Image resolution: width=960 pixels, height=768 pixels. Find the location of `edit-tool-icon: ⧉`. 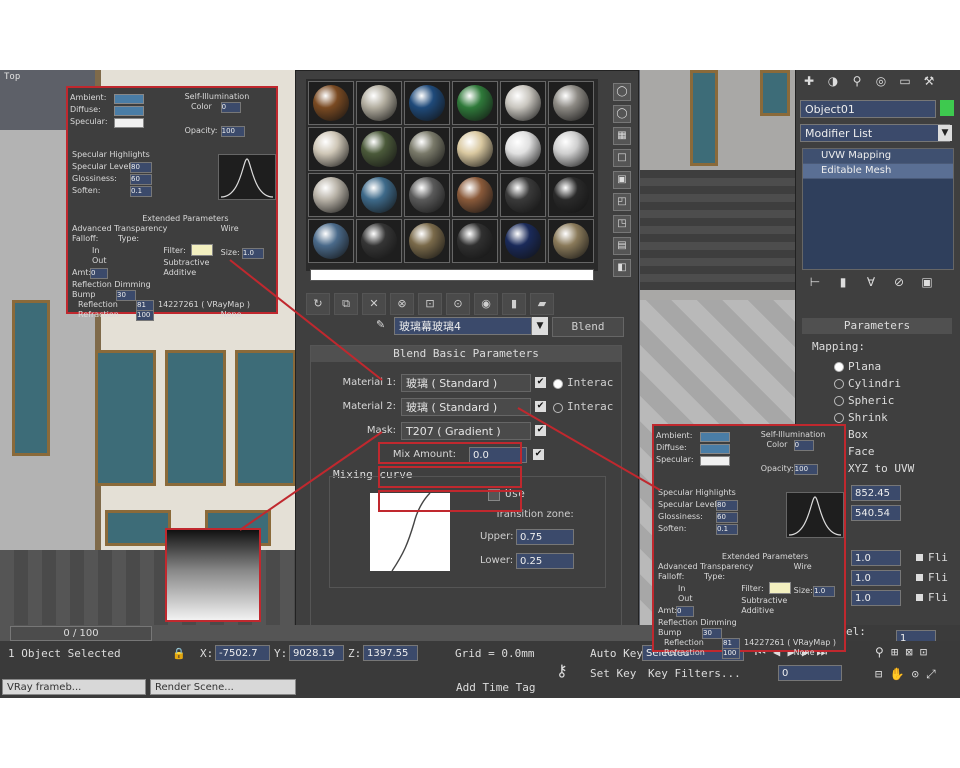

edit-tool-icon: ⧉ is located at coordinates (346, 304).